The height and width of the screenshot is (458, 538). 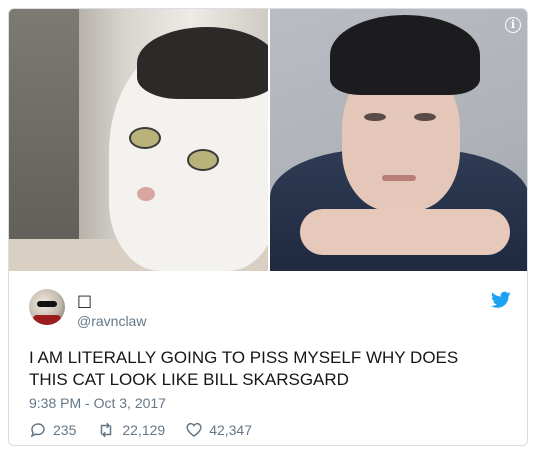 I want to click on avatar-glasses, so click(x=47, y=304).